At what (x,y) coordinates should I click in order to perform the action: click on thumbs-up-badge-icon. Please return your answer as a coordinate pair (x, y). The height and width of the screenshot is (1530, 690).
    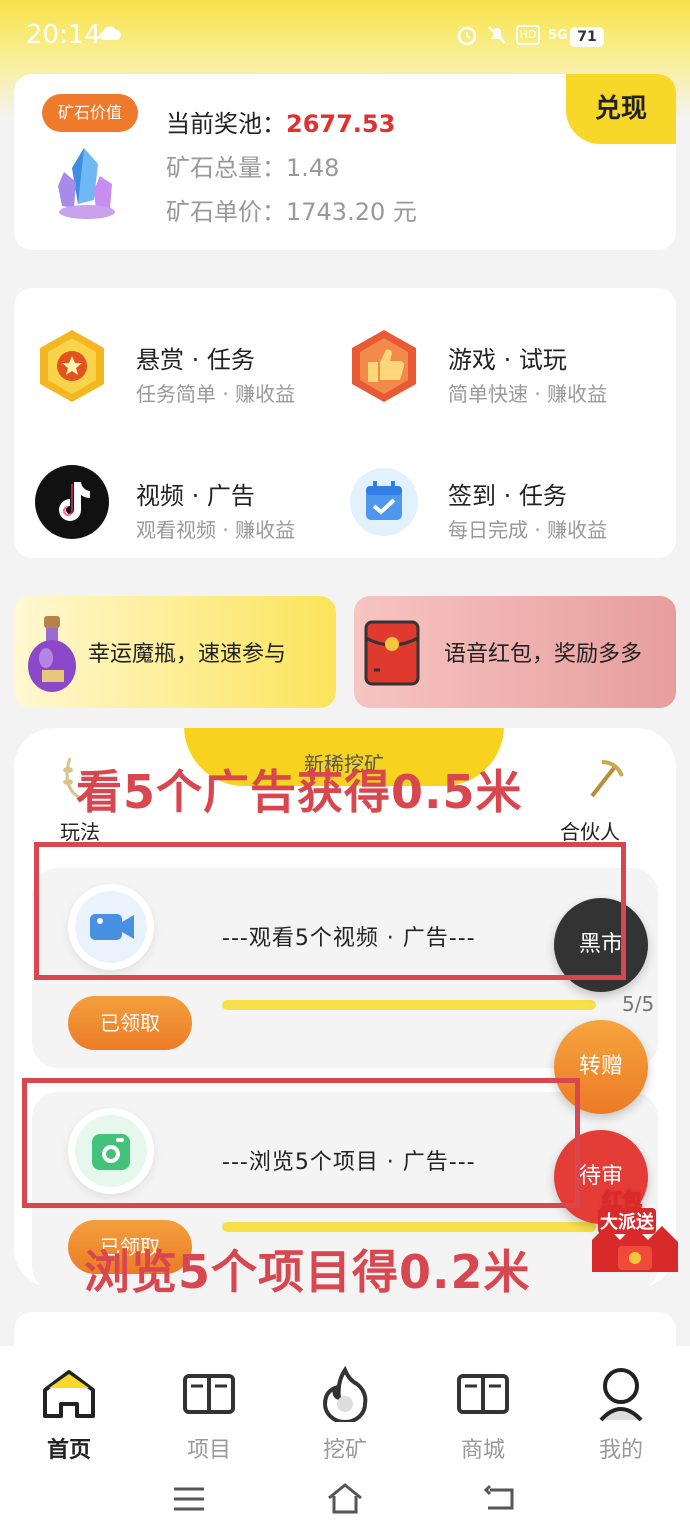
    Looking at the image, I should click on (384, 366).